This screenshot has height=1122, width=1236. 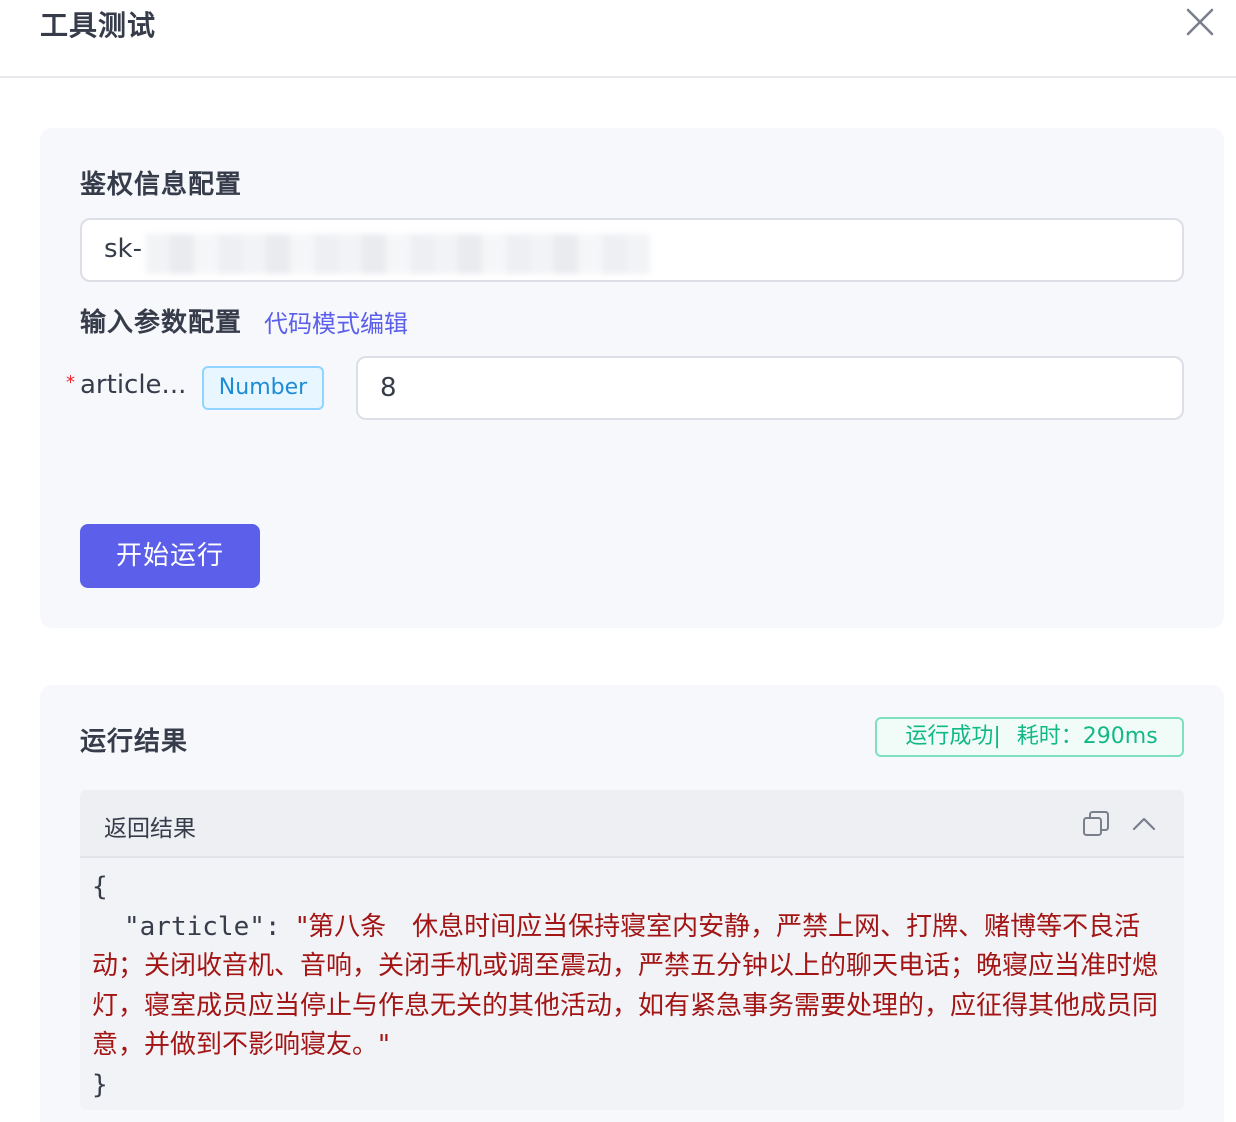 I want to click on chevron-up-icon, so click(x=1144, y=824).